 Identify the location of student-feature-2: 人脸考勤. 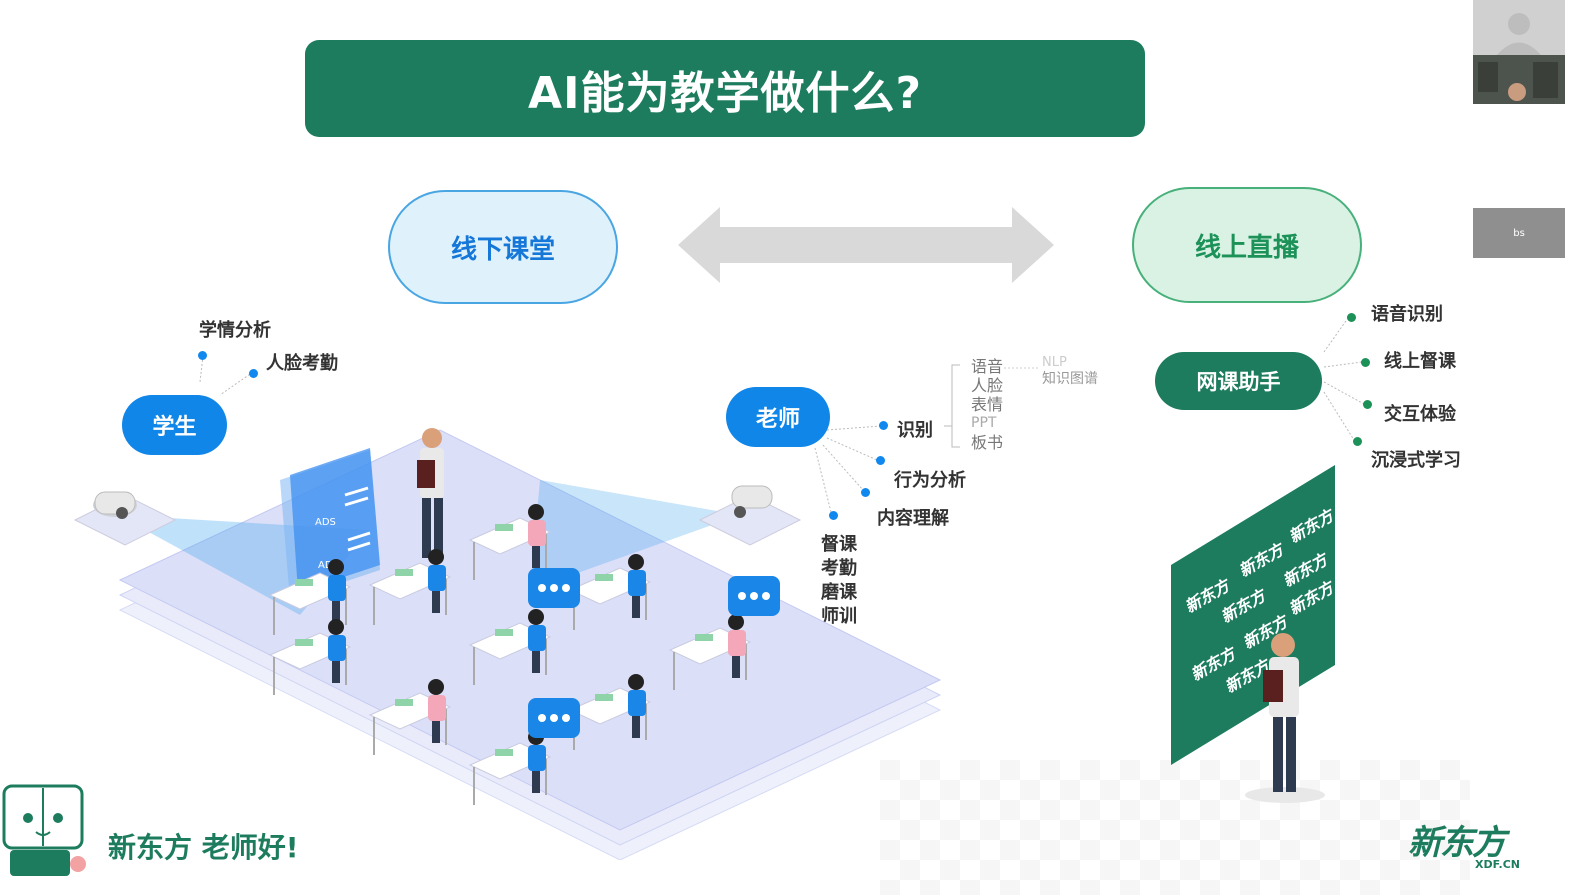
(302, 363).